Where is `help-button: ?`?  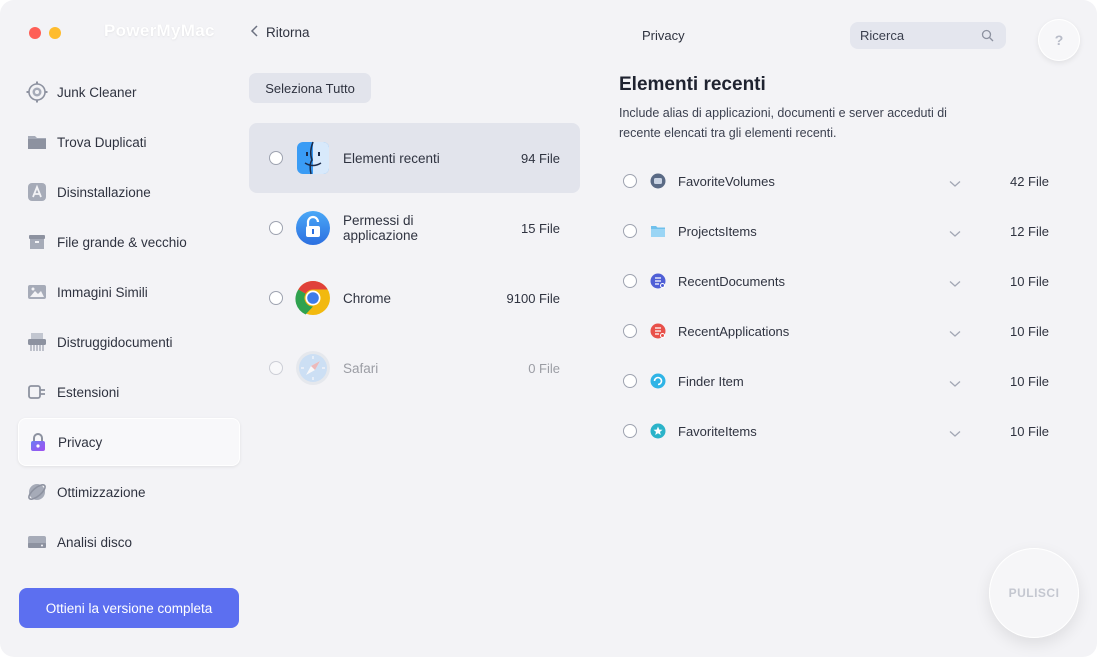
help-button: ? is located at coordinates (1059, 40).